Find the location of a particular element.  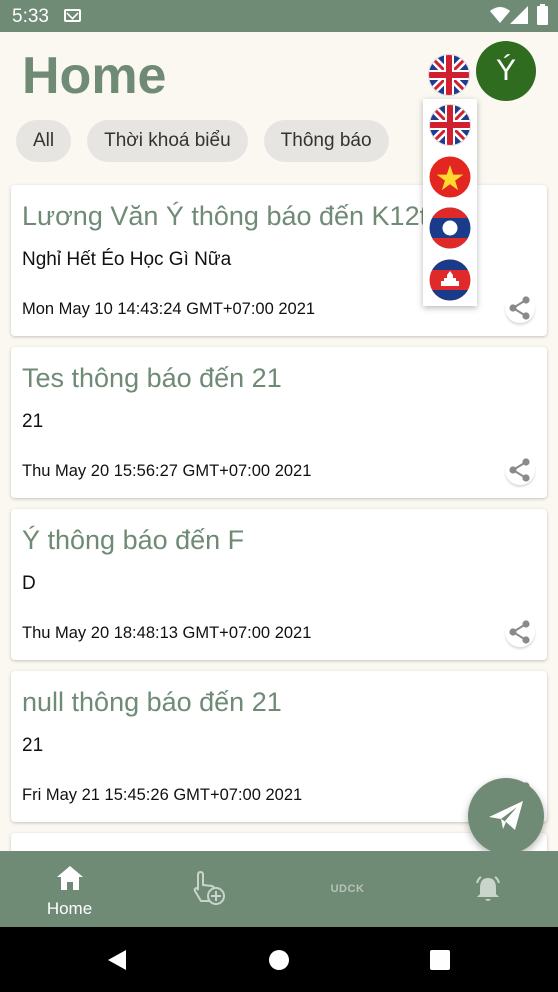

avatar: Ý is located at coordinates (506, 71).